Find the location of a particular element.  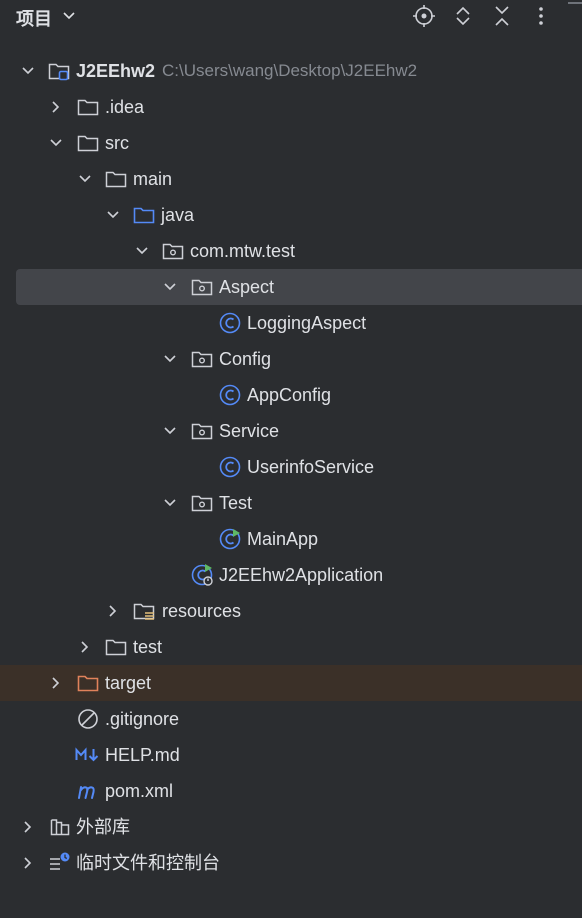

tree-item-project-root: J2EEhw2 C:\Users\wang\Desktop\J2EEhw2 is located at coordinates (291, 71).